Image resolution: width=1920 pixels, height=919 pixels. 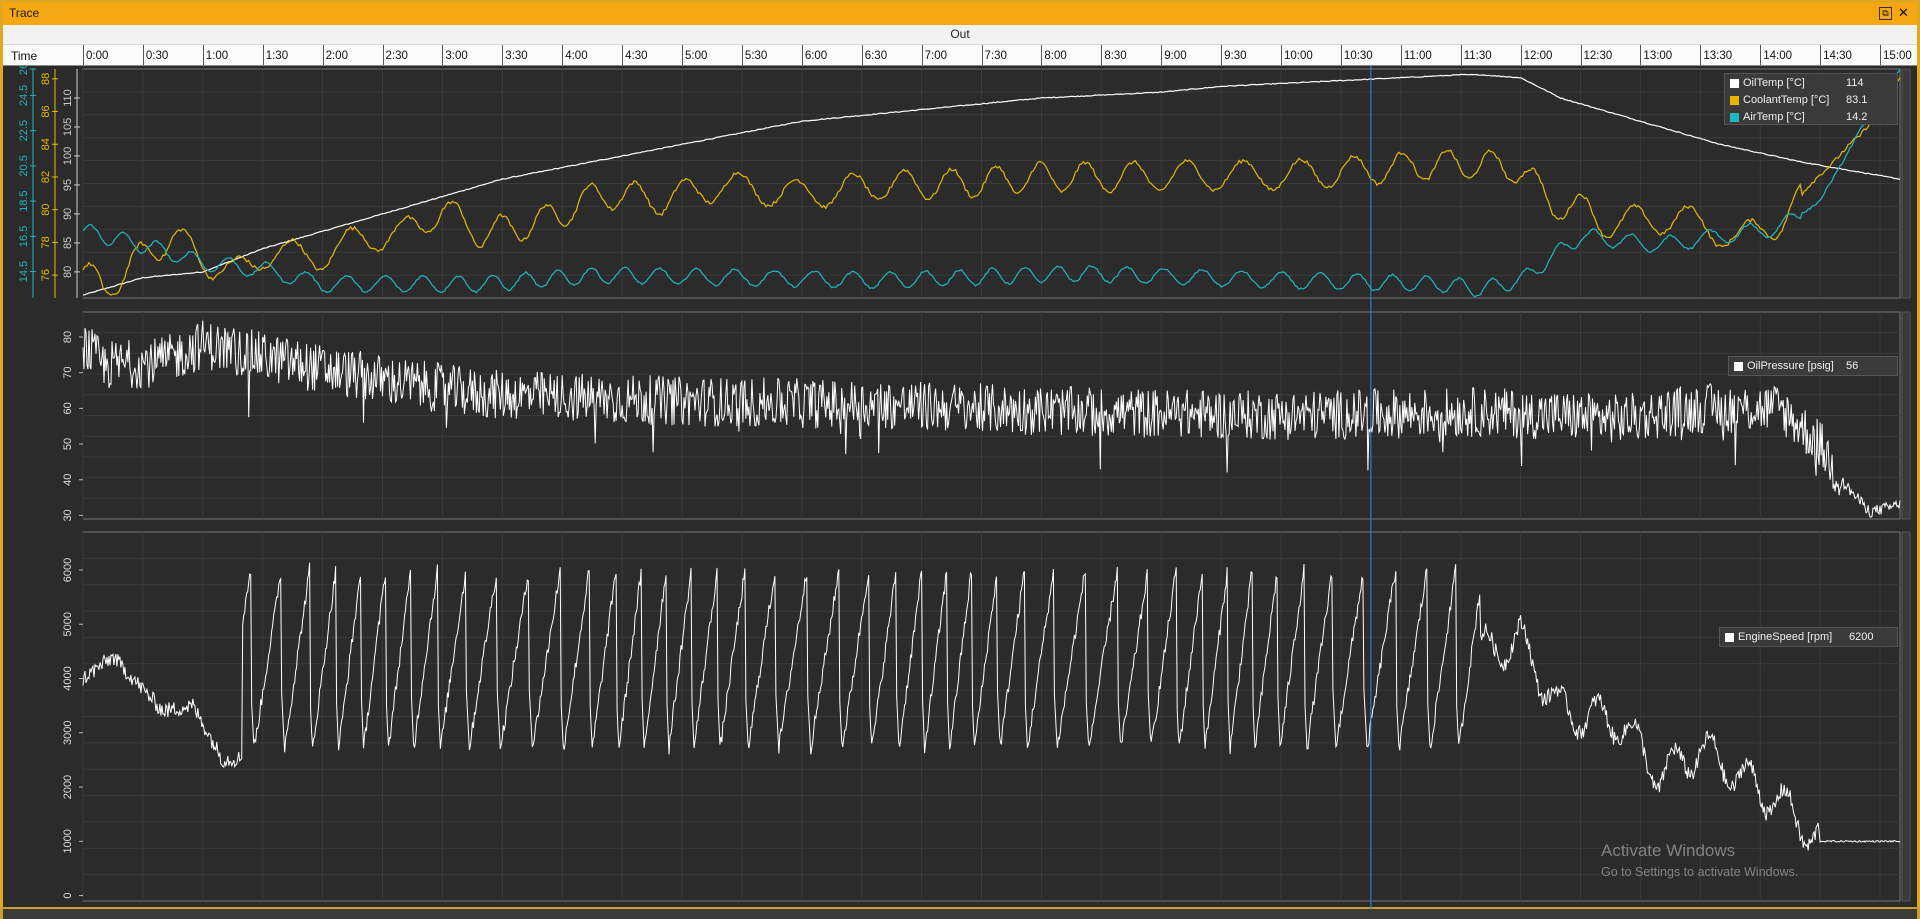 What do you see at coordinates (157, 56) in the screenshot?
I see `time-tick-label: 0:30` at bounding box center [157, 56].